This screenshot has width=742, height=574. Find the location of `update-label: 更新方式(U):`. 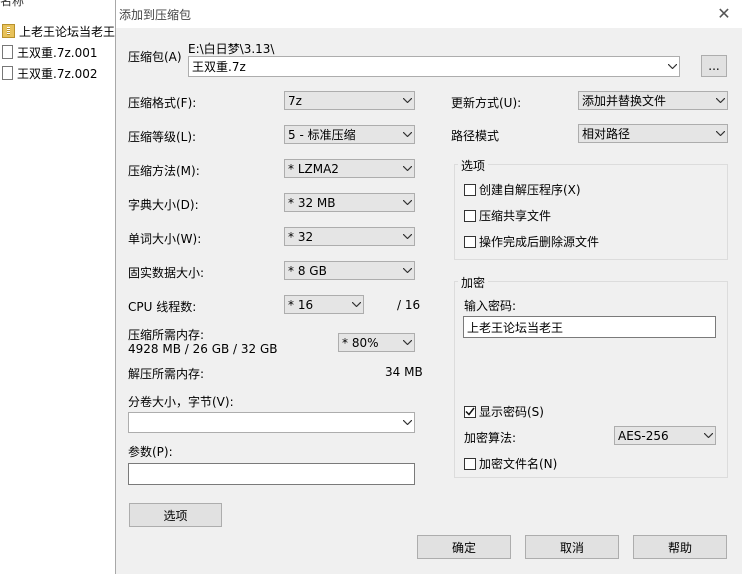

update-label: 更新方式(U): is located at coordinates (486, 103).